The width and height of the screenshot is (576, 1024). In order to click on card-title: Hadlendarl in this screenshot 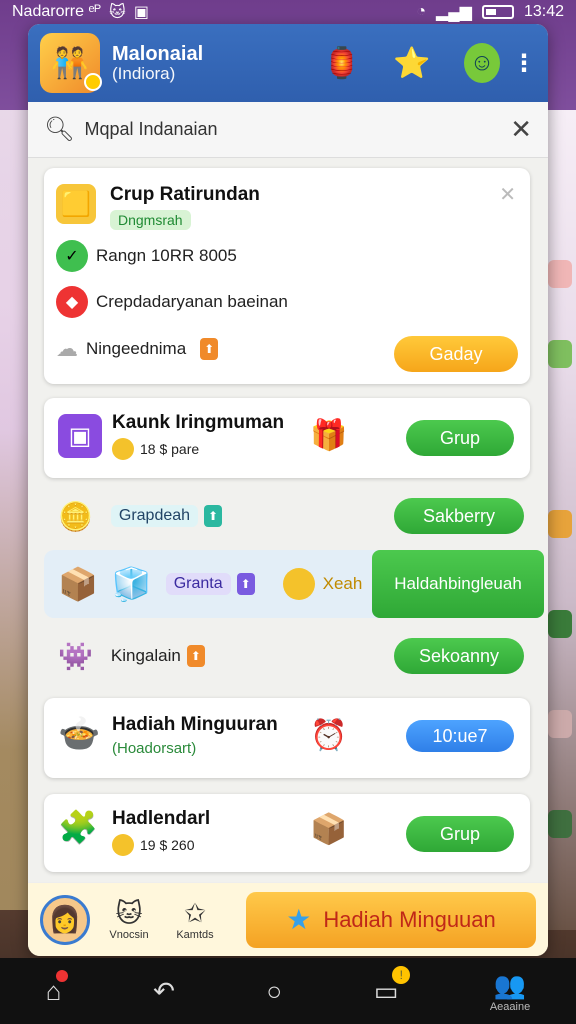, I will do `click(161, 818)`.